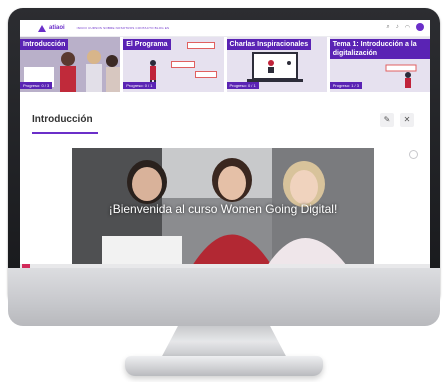 Image resolution: width=447 pixels, height=382 pixels. Describe the element at coordinates (225, 266) in the screenshot. I see `horizontal-scrollbar` at that location.